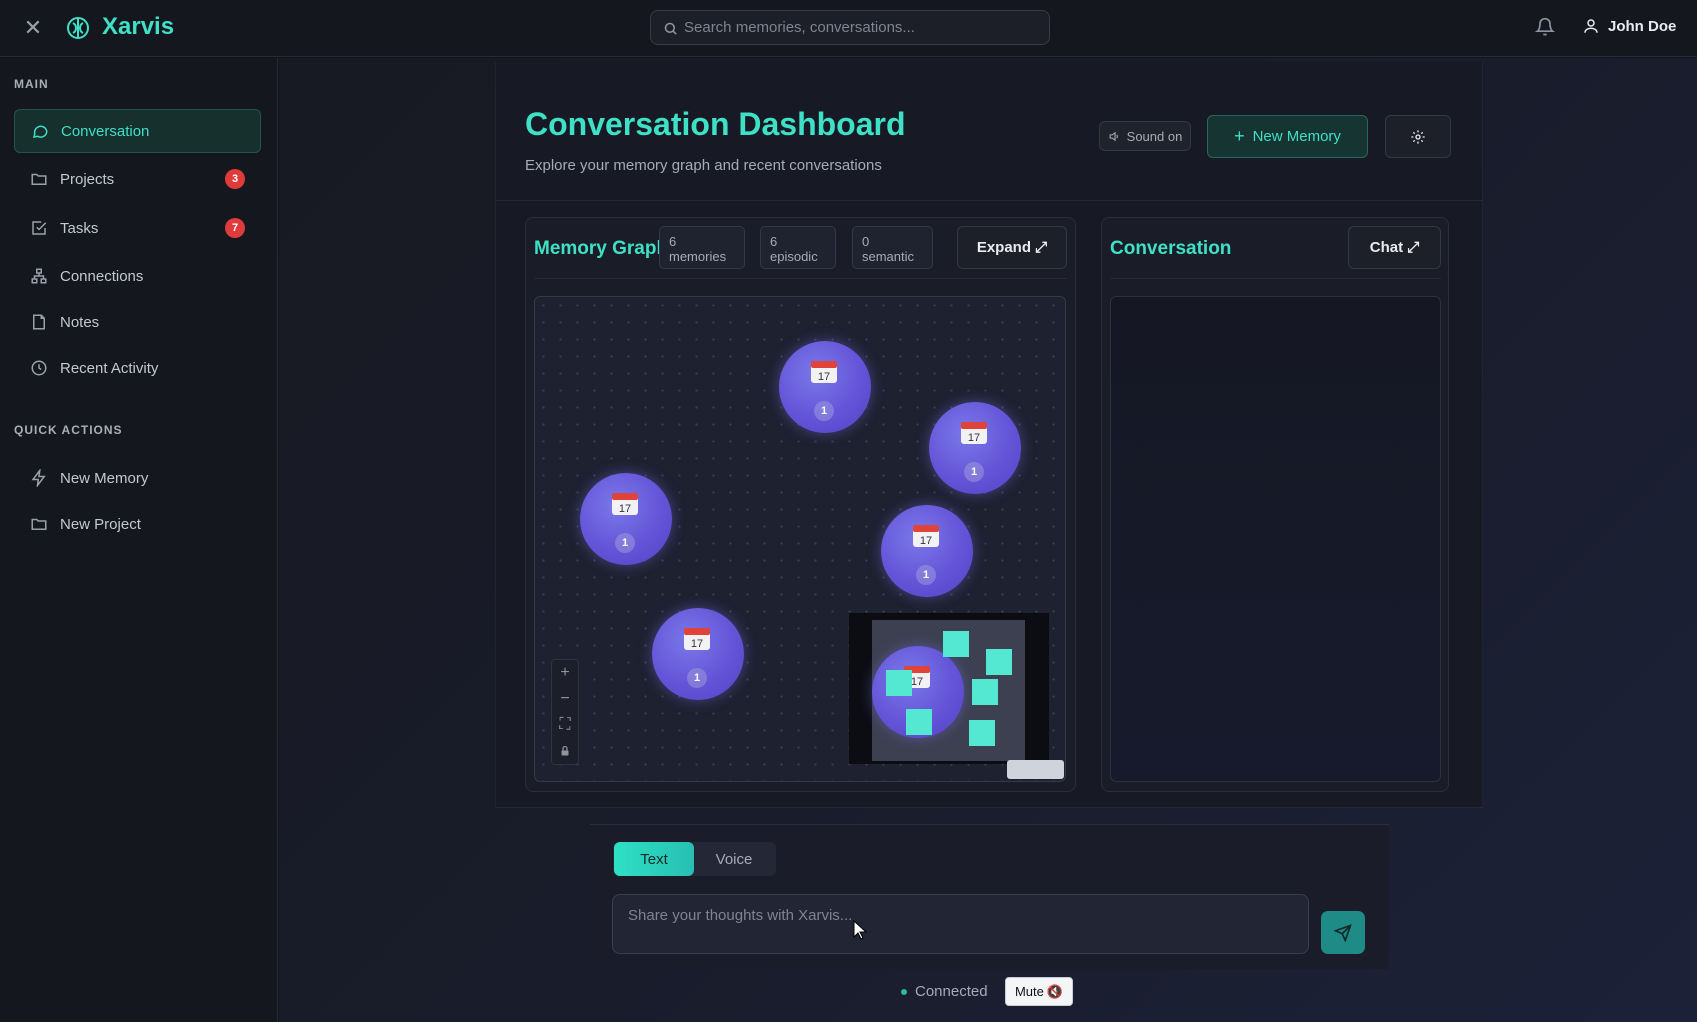 This screenshot has height=1022, width=1697. I want to click on sidebar-item-tasks: Tasks 7, so click(137, 228).